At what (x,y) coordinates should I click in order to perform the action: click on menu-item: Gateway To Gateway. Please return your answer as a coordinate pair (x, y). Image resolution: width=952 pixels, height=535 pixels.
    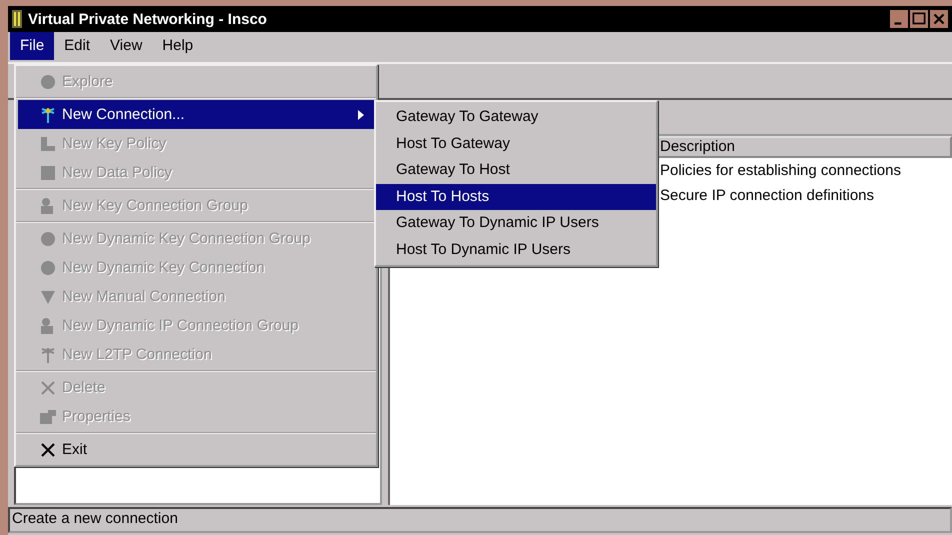
    Looking at the image, I should click on (516, 117).